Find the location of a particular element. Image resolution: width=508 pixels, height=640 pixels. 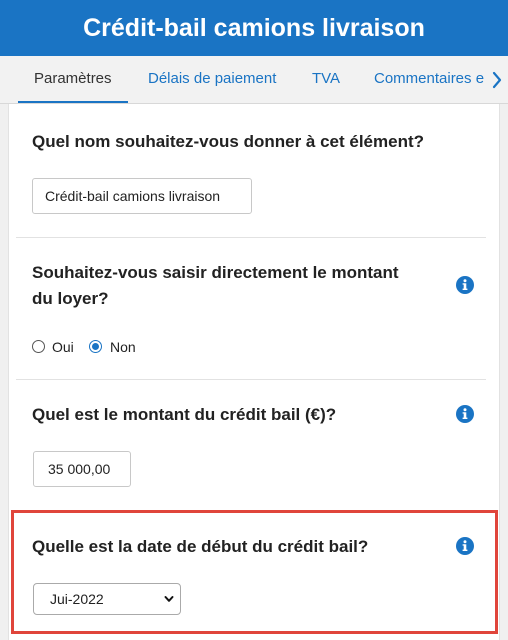

radio-non is located at coordinates (95, 346).